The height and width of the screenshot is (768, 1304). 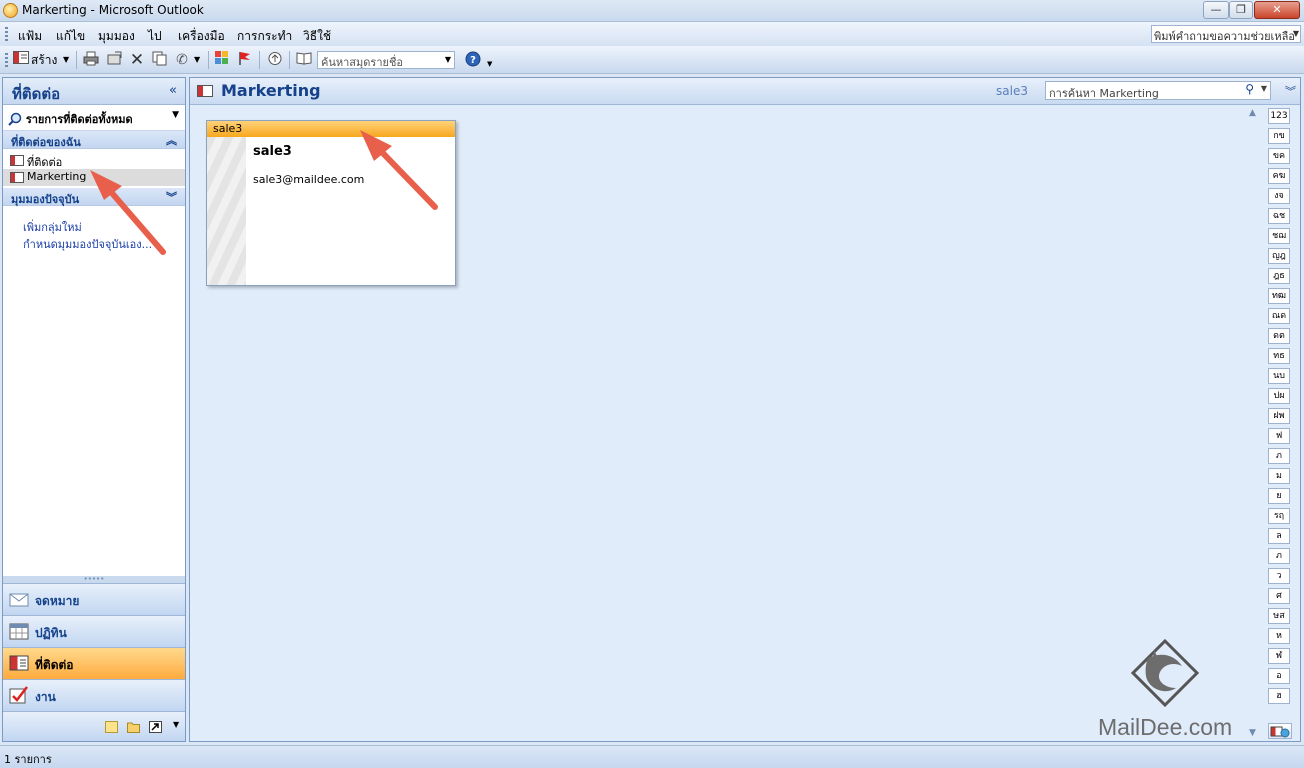 I want to click on send-receive-icon, so click(x=275, y=60).